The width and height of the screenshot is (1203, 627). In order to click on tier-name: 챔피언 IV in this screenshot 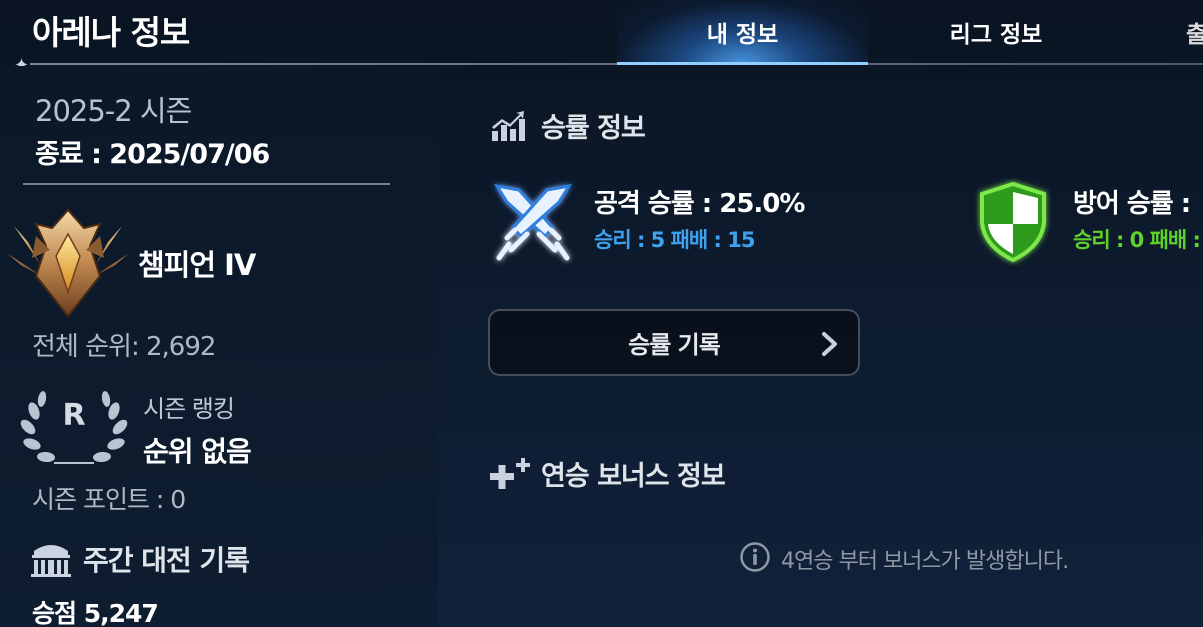, I will do `click(197, 265)`.